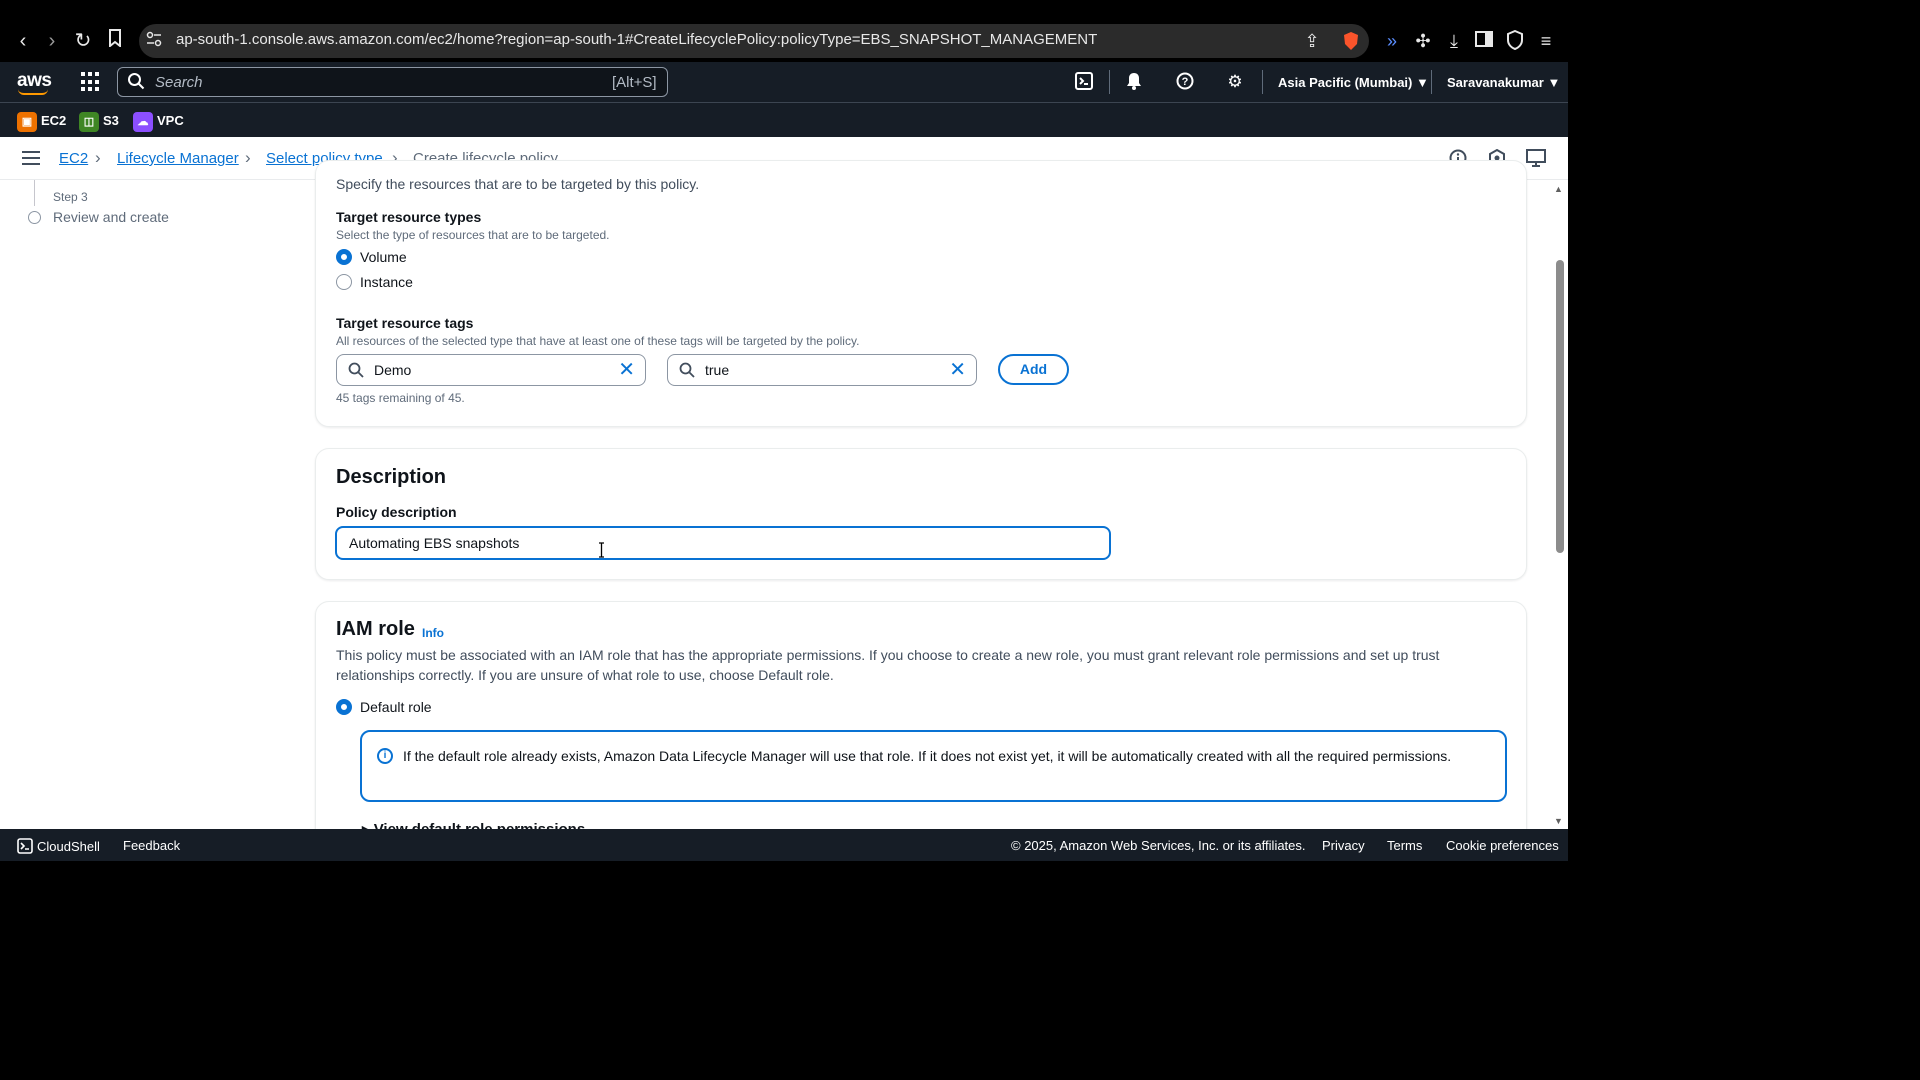  I want to click on reload-icon: ↻, so click(83, 41).